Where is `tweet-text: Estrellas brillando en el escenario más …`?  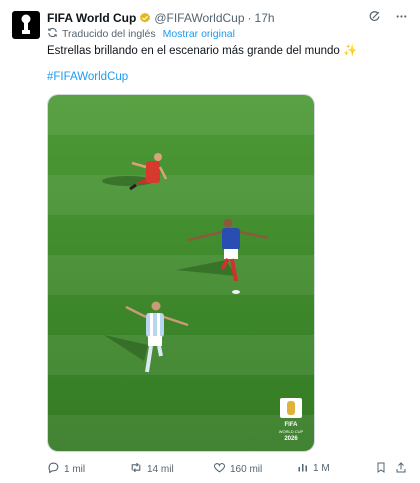
tweet-text: Estrellas brillando en el escenario más … is located at coordinates (202, 50).